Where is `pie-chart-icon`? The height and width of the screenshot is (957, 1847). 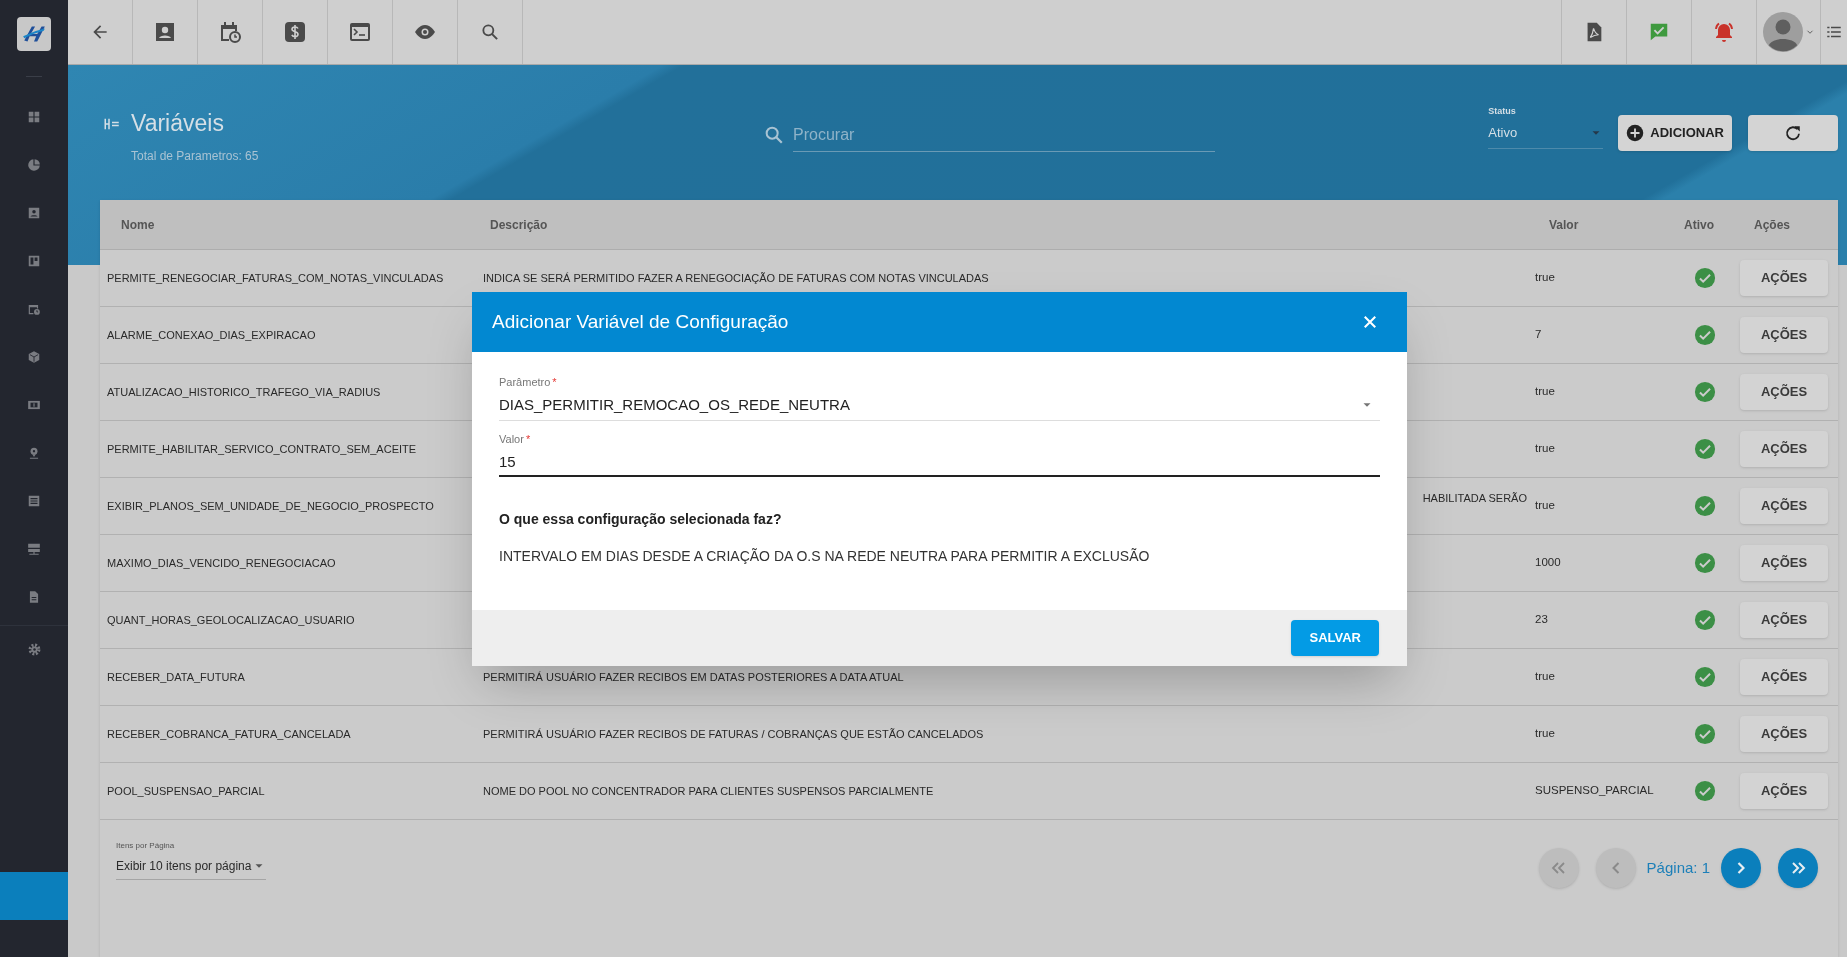
pie-chart-icon is located at coordinates (34, 165).